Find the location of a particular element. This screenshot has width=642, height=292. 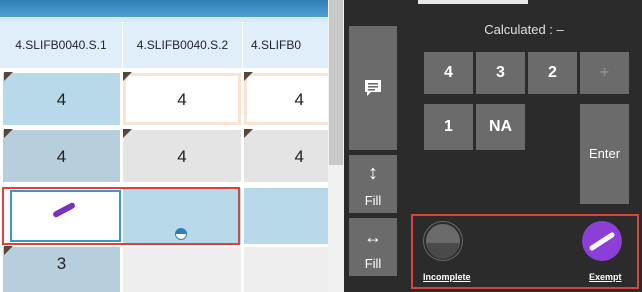

fill-right-label: Fill is located at coordinates (373, 263).